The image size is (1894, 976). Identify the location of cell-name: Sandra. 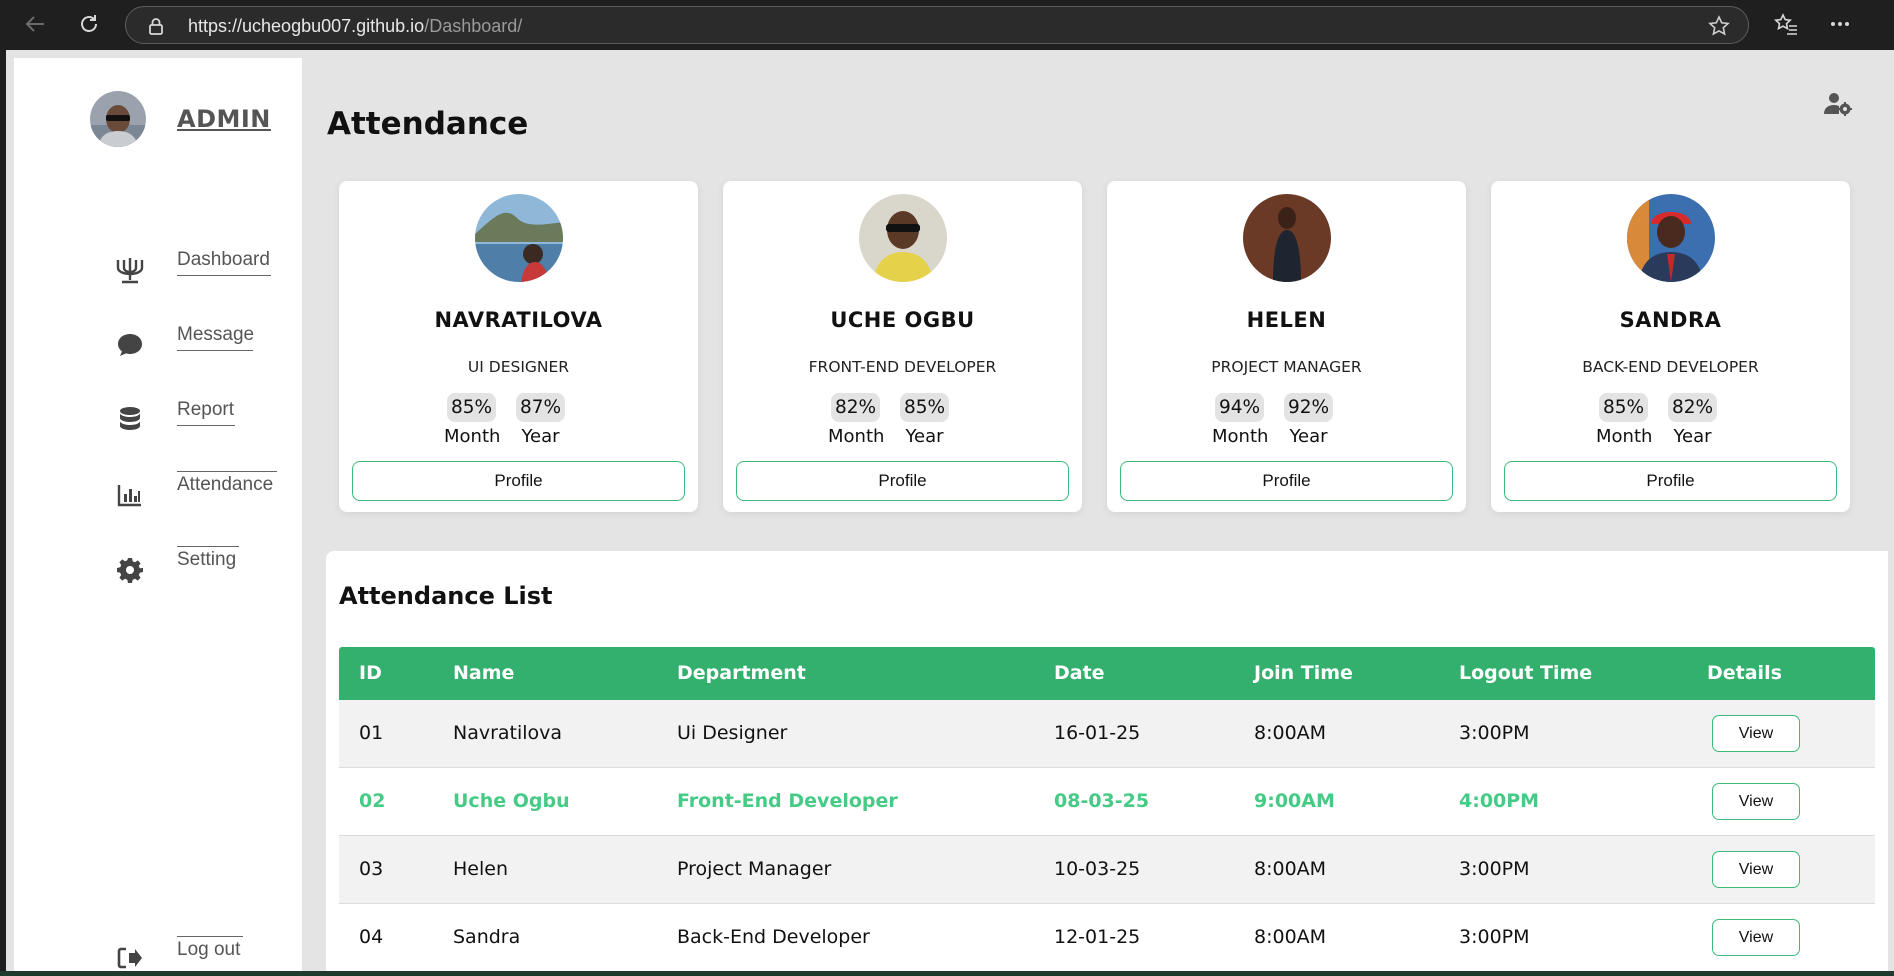
(487, 937).